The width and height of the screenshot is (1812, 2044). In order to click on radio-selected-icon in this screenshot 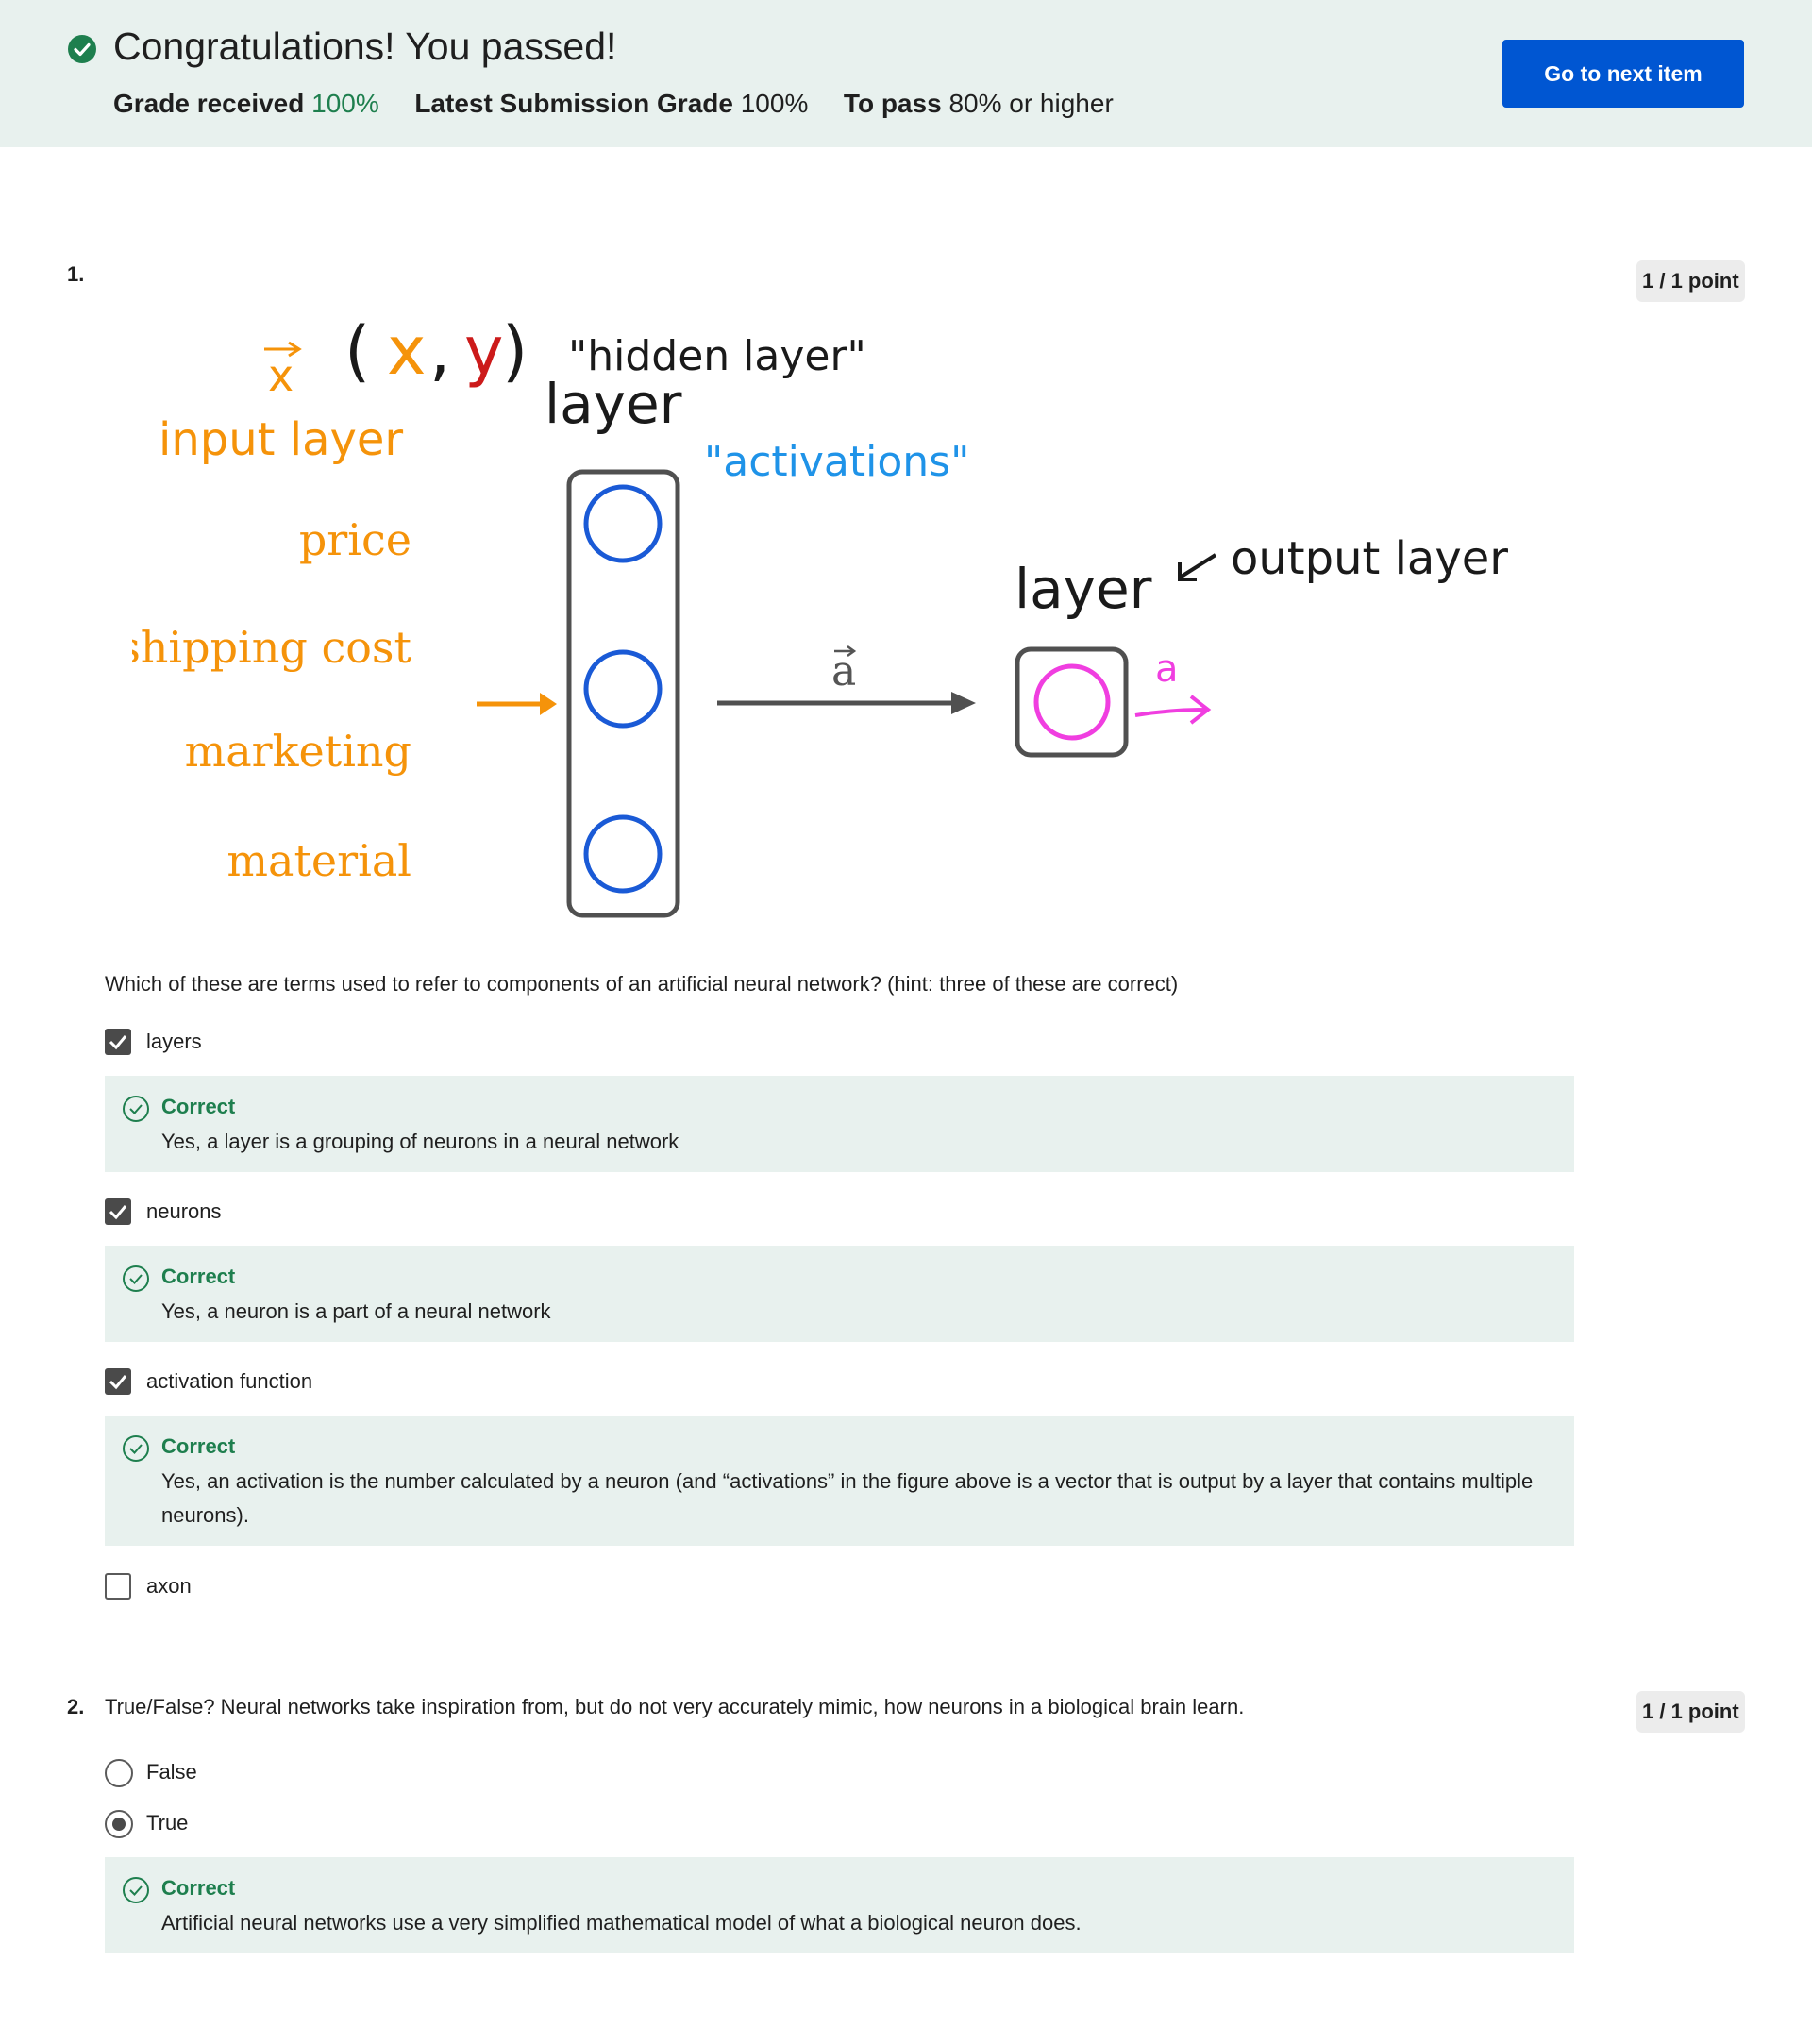, I will do `click(119, 1824)`.